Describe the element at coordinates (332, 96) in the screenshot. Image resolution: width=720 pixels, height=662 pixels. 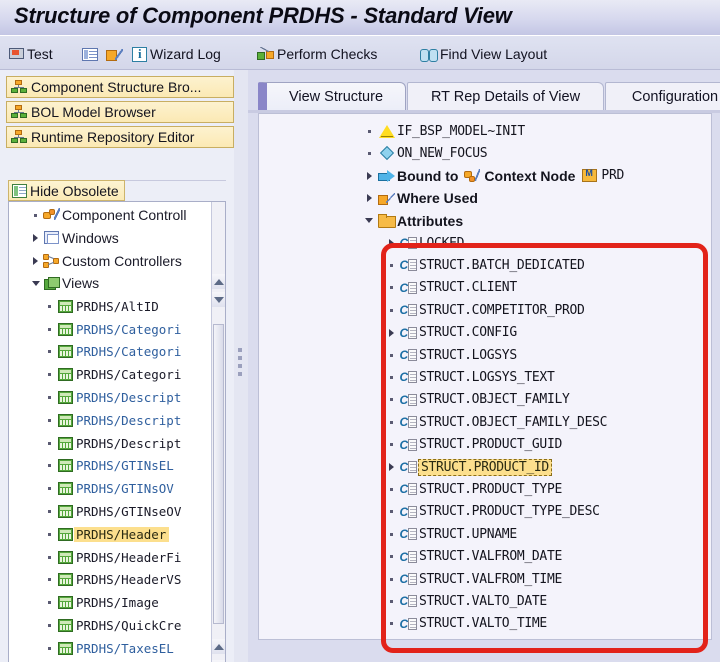
I see `tab-view-structure: View Structure` at that location.